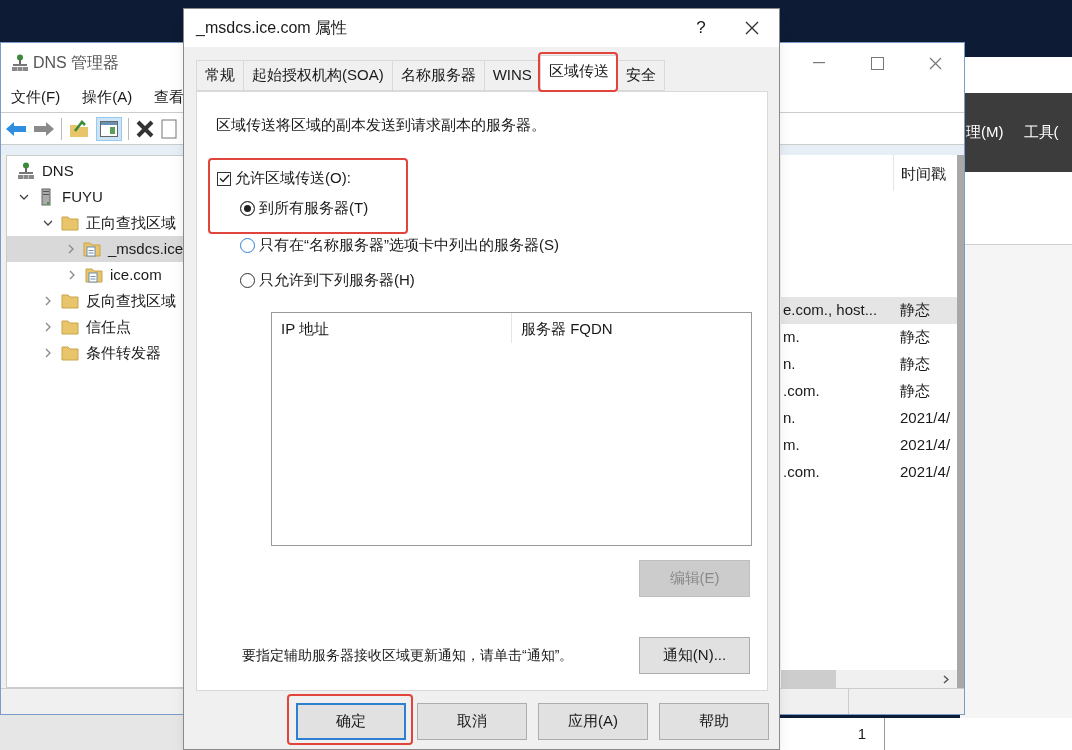 The image size is (1072, 750). Describe the element at coordinates (169, 97) in the screenshot. I see `menu-item: 查看` at that location.